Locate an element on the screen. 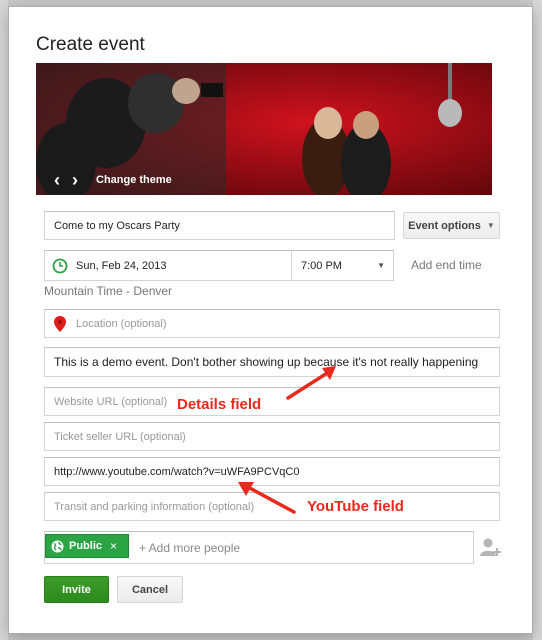  add-person-icon is located at coordinates (491, 547).